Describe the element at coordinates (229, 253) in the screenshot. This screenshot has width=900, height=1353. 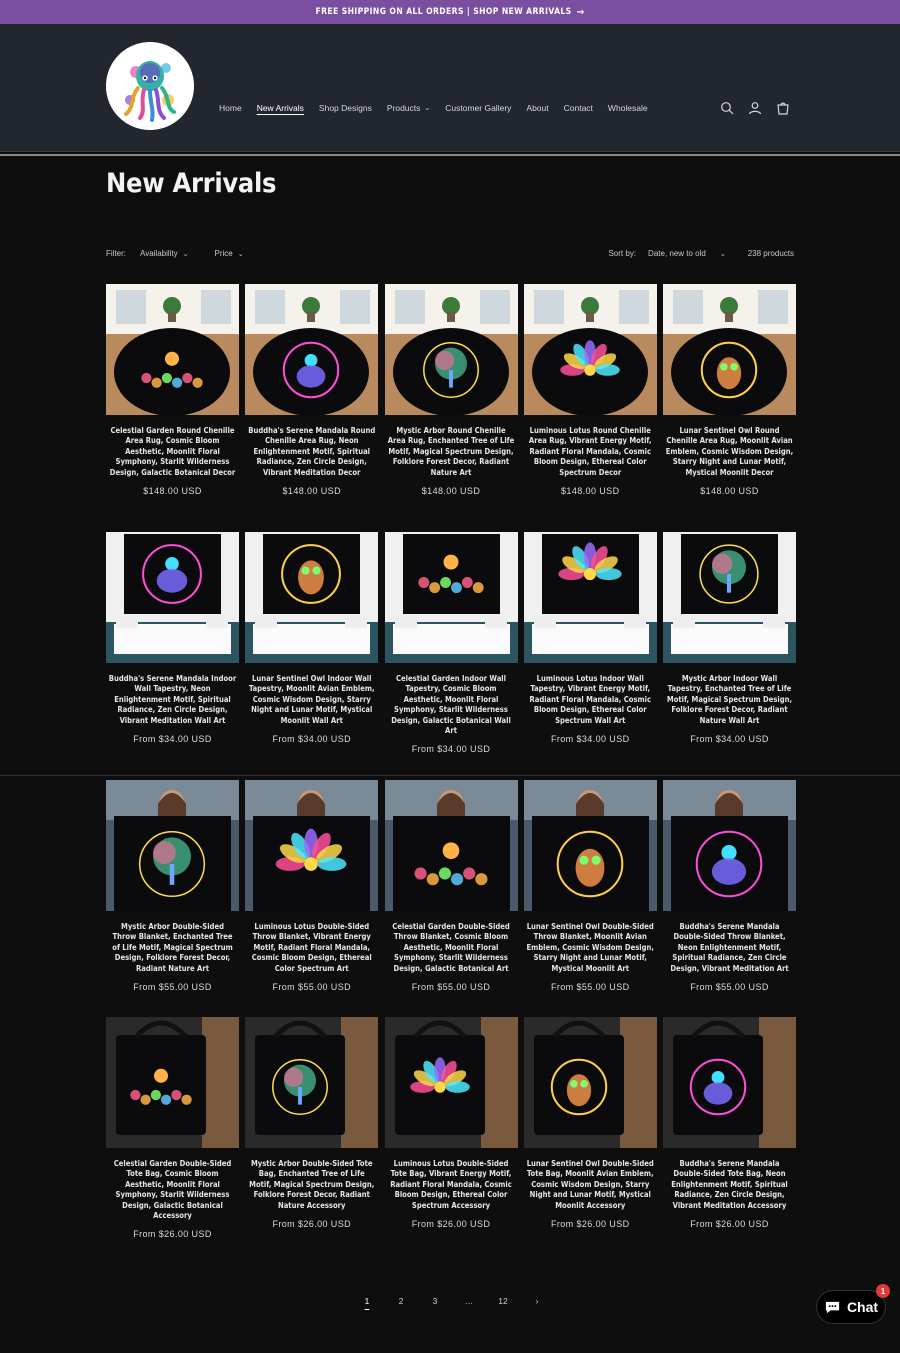
I see `price-filter: Price ⌄` at that location.